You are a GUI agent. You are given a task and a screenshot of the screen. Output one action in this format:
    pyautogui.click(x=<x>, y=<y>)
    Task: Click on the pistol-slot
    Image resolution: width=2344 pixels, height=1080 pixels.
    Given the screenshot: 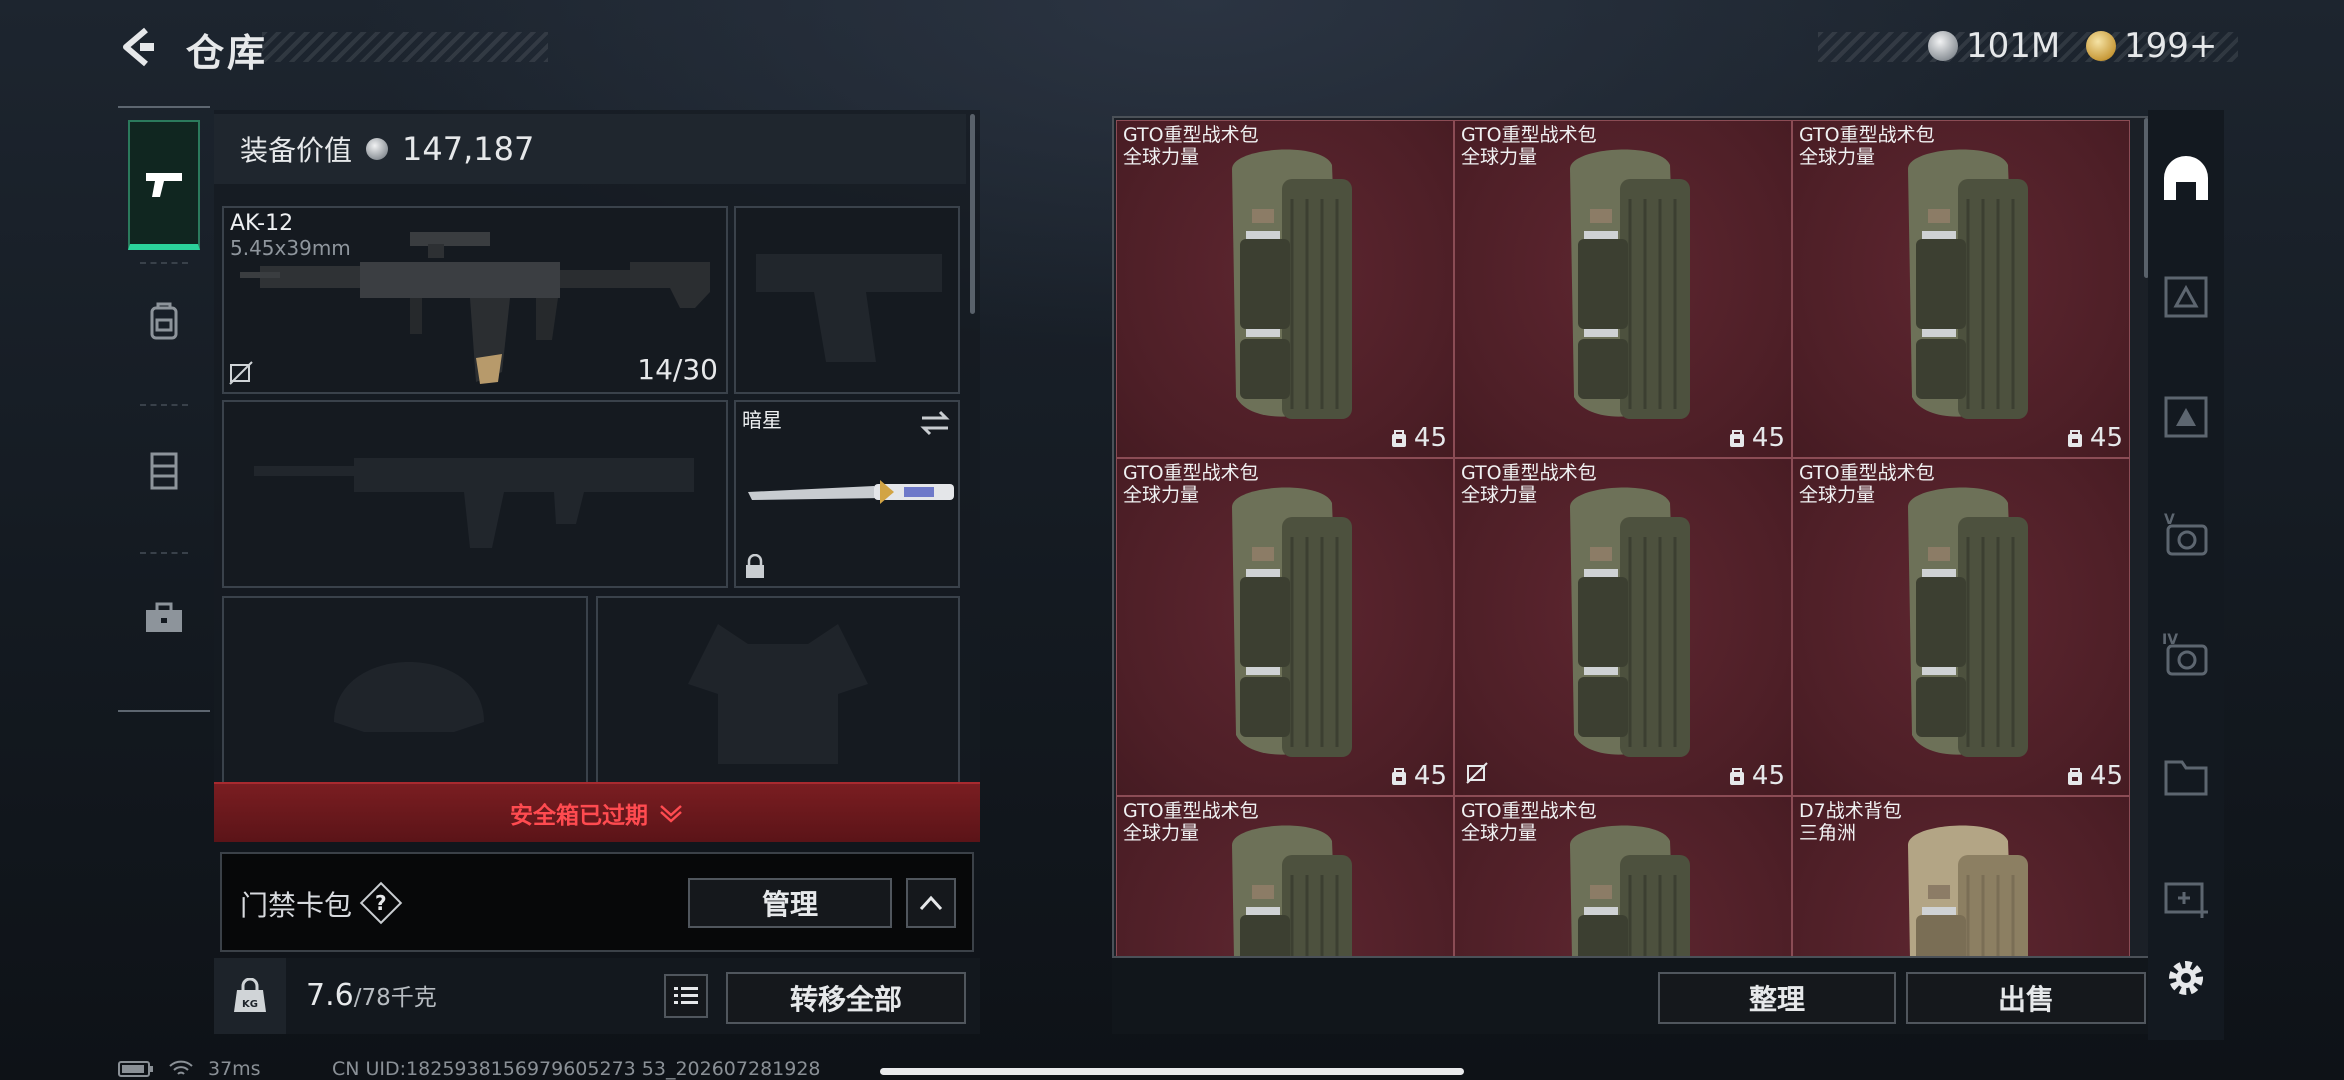 What is the action you would take?
    pyautogui.click(x=847, y=300)
    